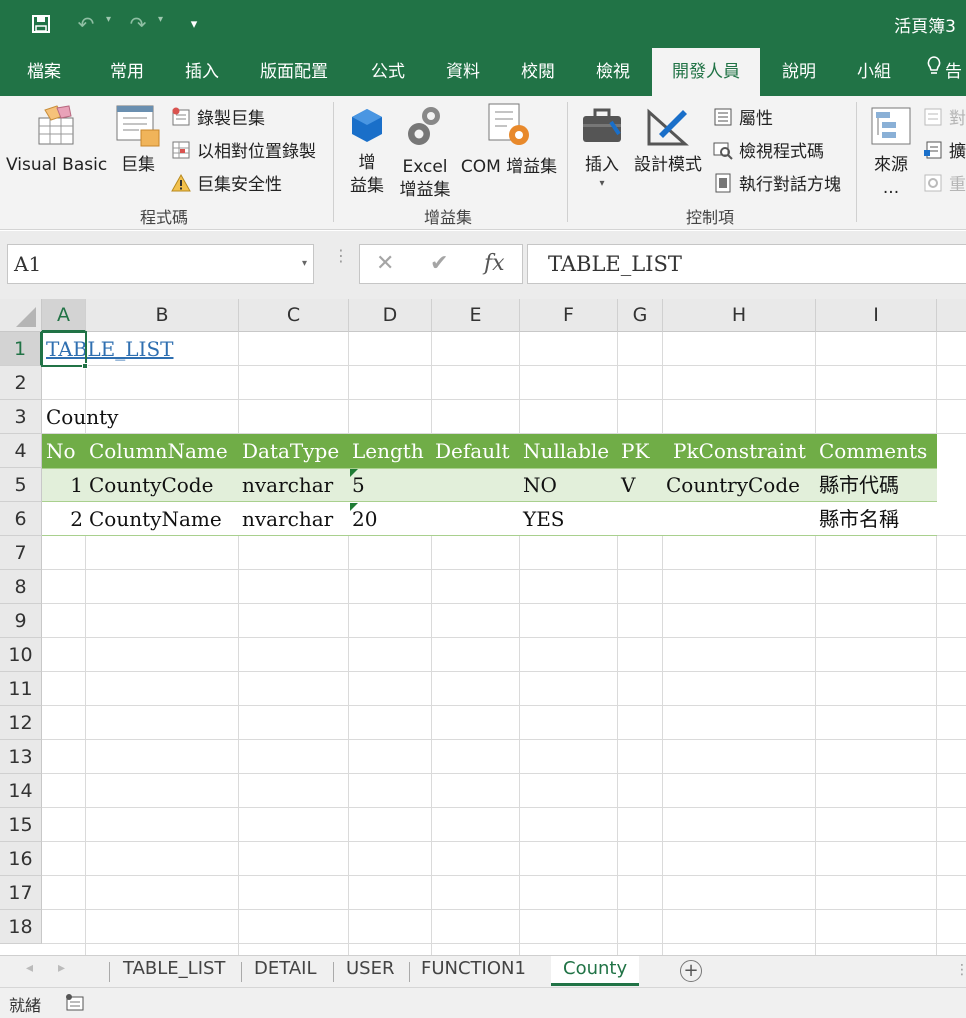 This screenshot has height=1018, width=966. Describe the element at coordinates (21, 485) in the screenshot. I see `row-header: 5` at that location.